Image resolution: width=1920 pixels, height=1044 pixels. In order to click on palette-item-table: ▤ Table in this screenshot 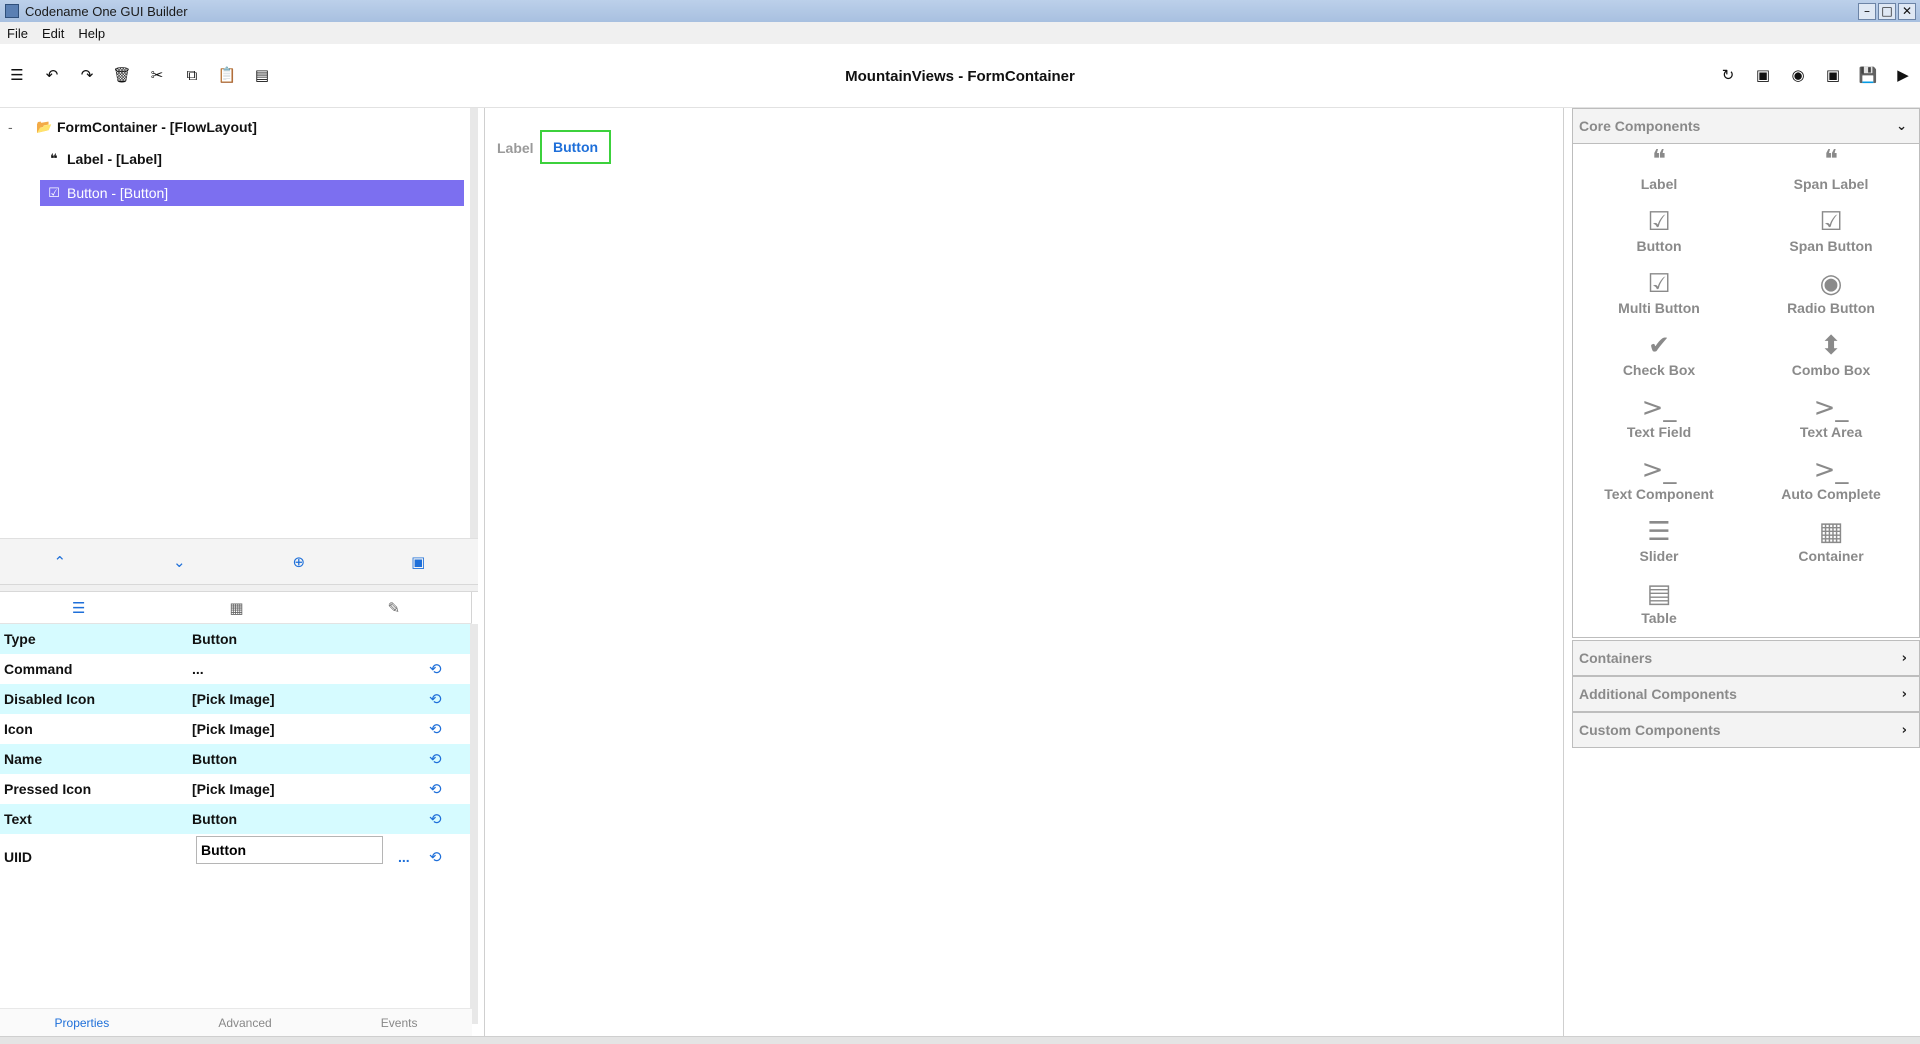, I will do `click(1659, 609)`.